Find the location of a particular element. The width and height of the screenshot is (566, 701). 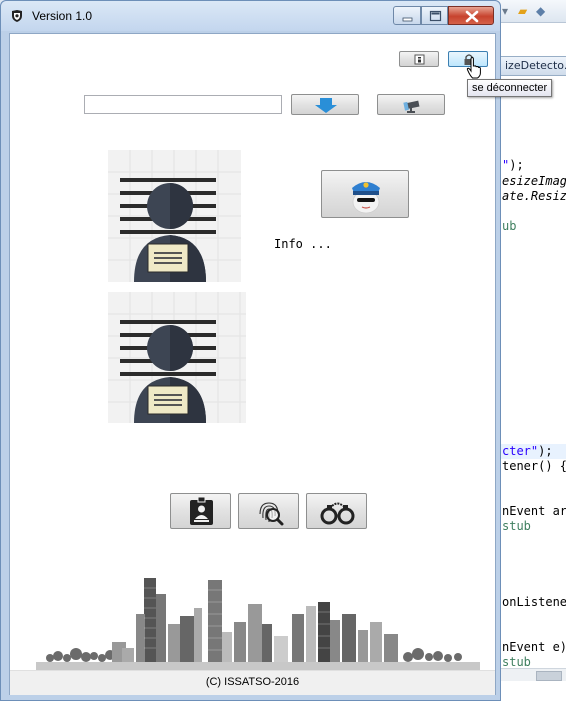

code-line: ub is located at coordinates (509, 226).